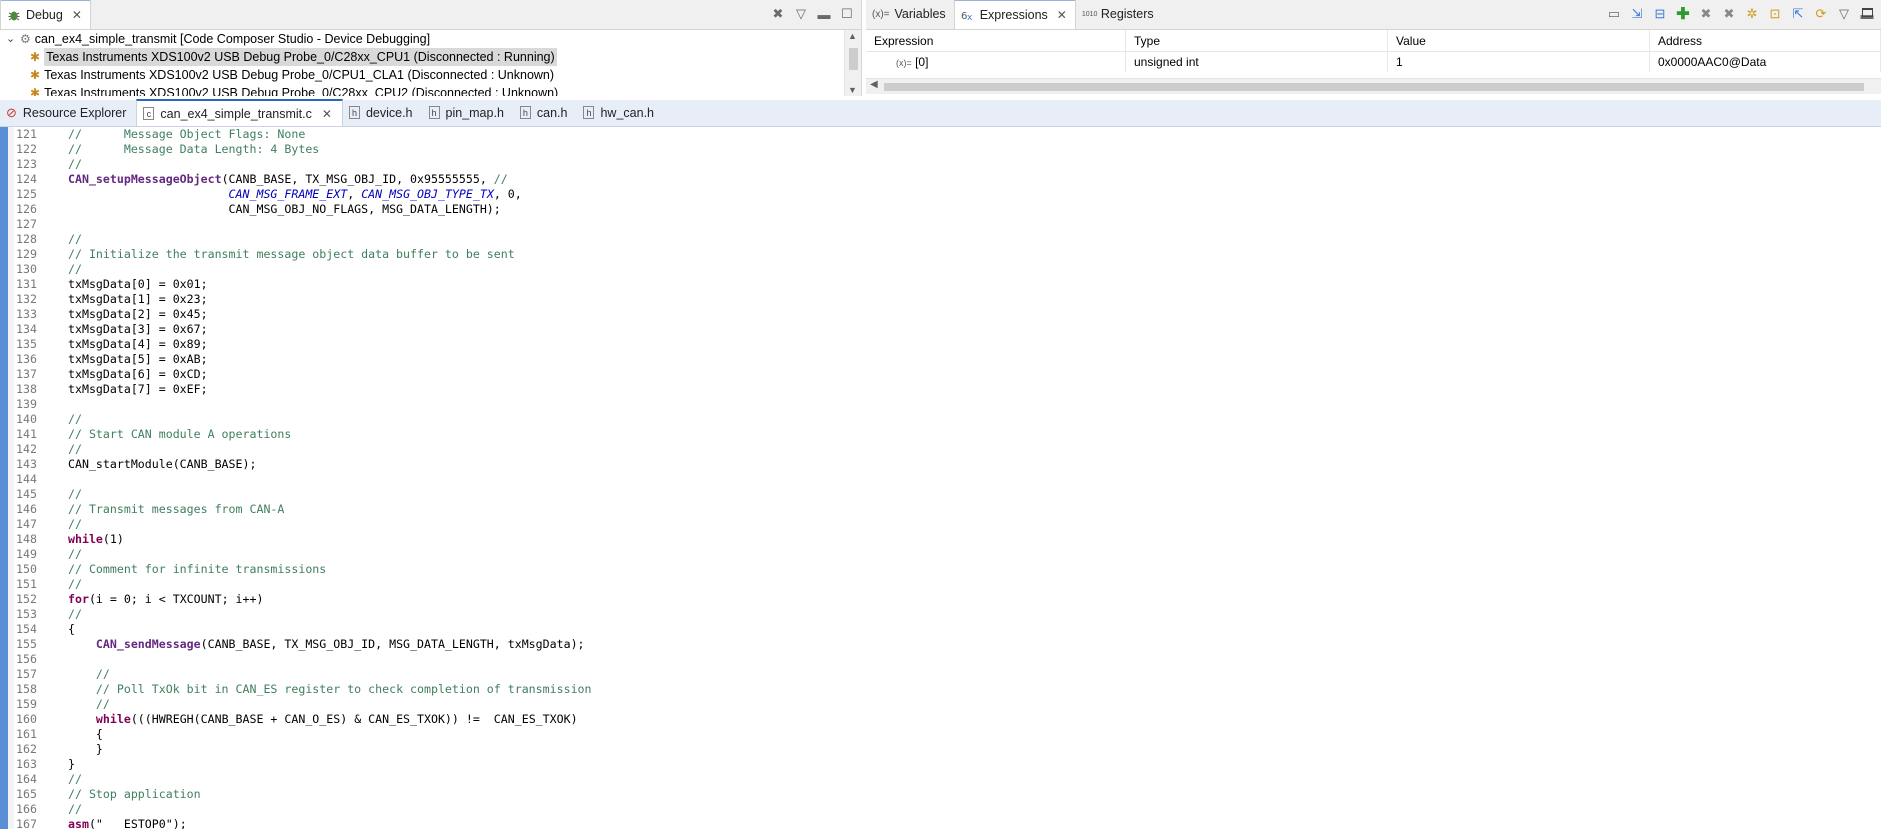 The height and width of the screenshot is (829, 1881). Describe the element at coordinates (468, 112) in the screenshot. I see `editor-tab: h pin_map.h` at that location.